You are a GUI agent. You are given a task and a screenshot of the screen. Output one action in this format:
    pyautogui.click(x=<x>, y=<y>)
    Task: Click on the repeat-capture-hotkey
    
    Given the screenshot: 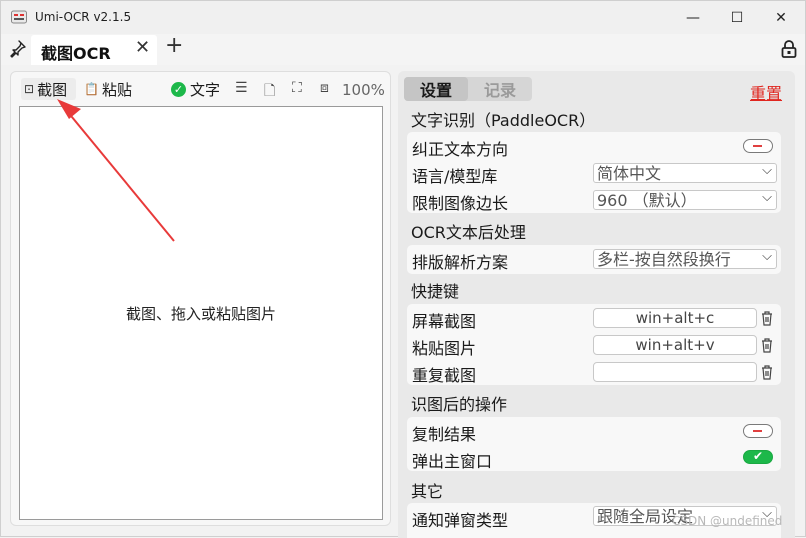 What is the action you would take?
    pyautogui.click(x=675, y=372)
    